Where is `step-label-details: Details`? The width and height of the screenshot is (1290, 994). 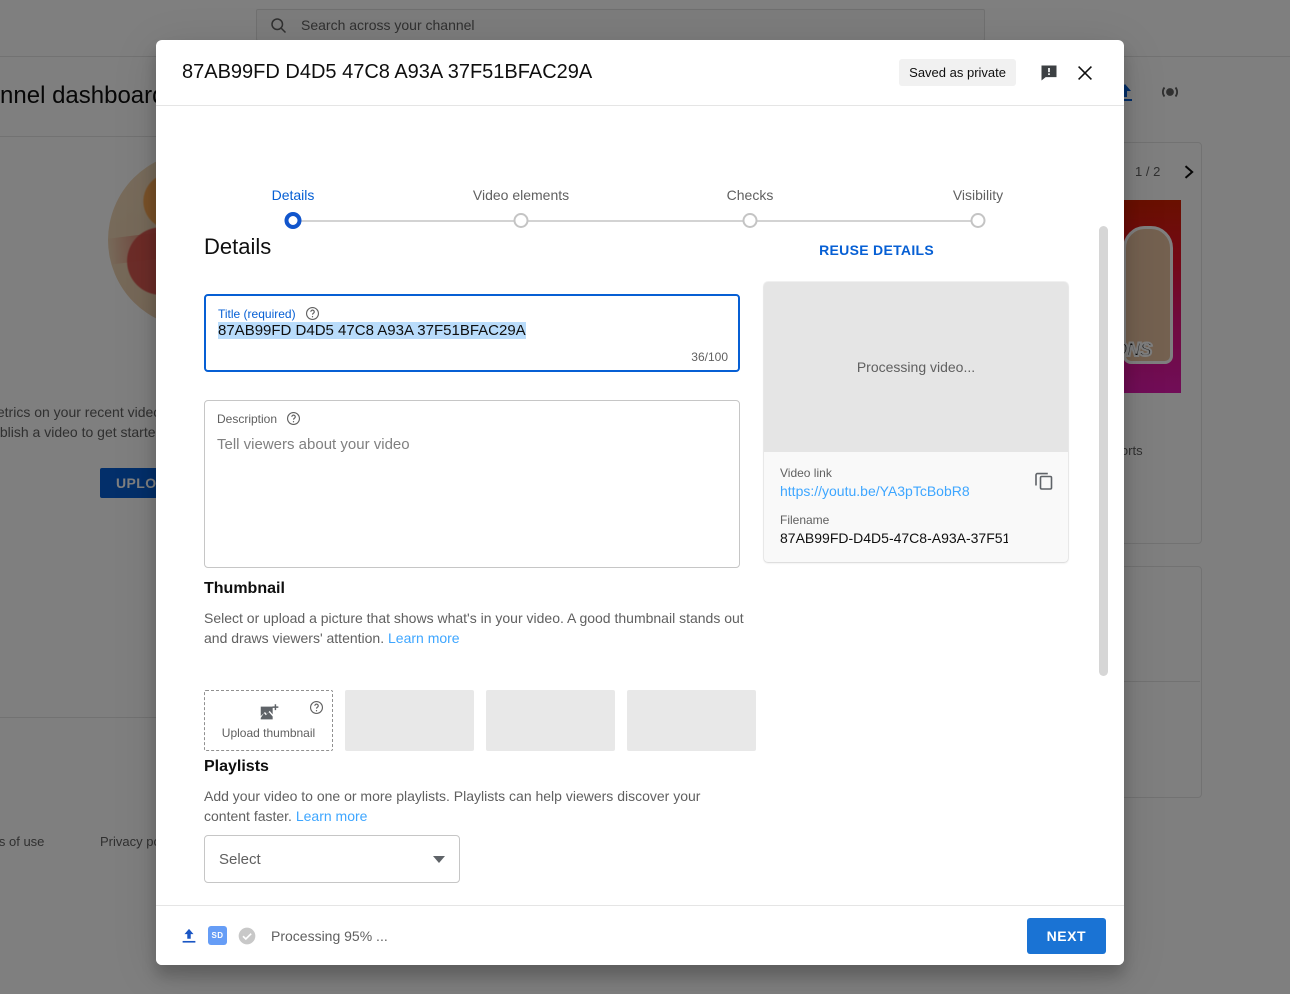 step-label-details: Details is located at coordinates (293, 195).